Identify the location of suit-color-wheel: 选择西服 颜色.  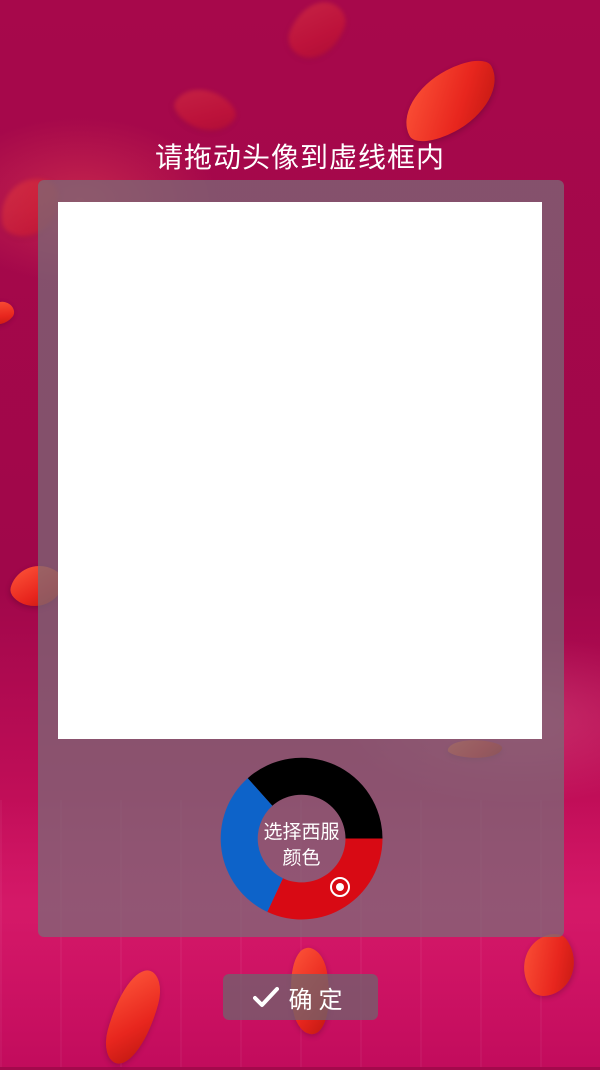
(301, 838).